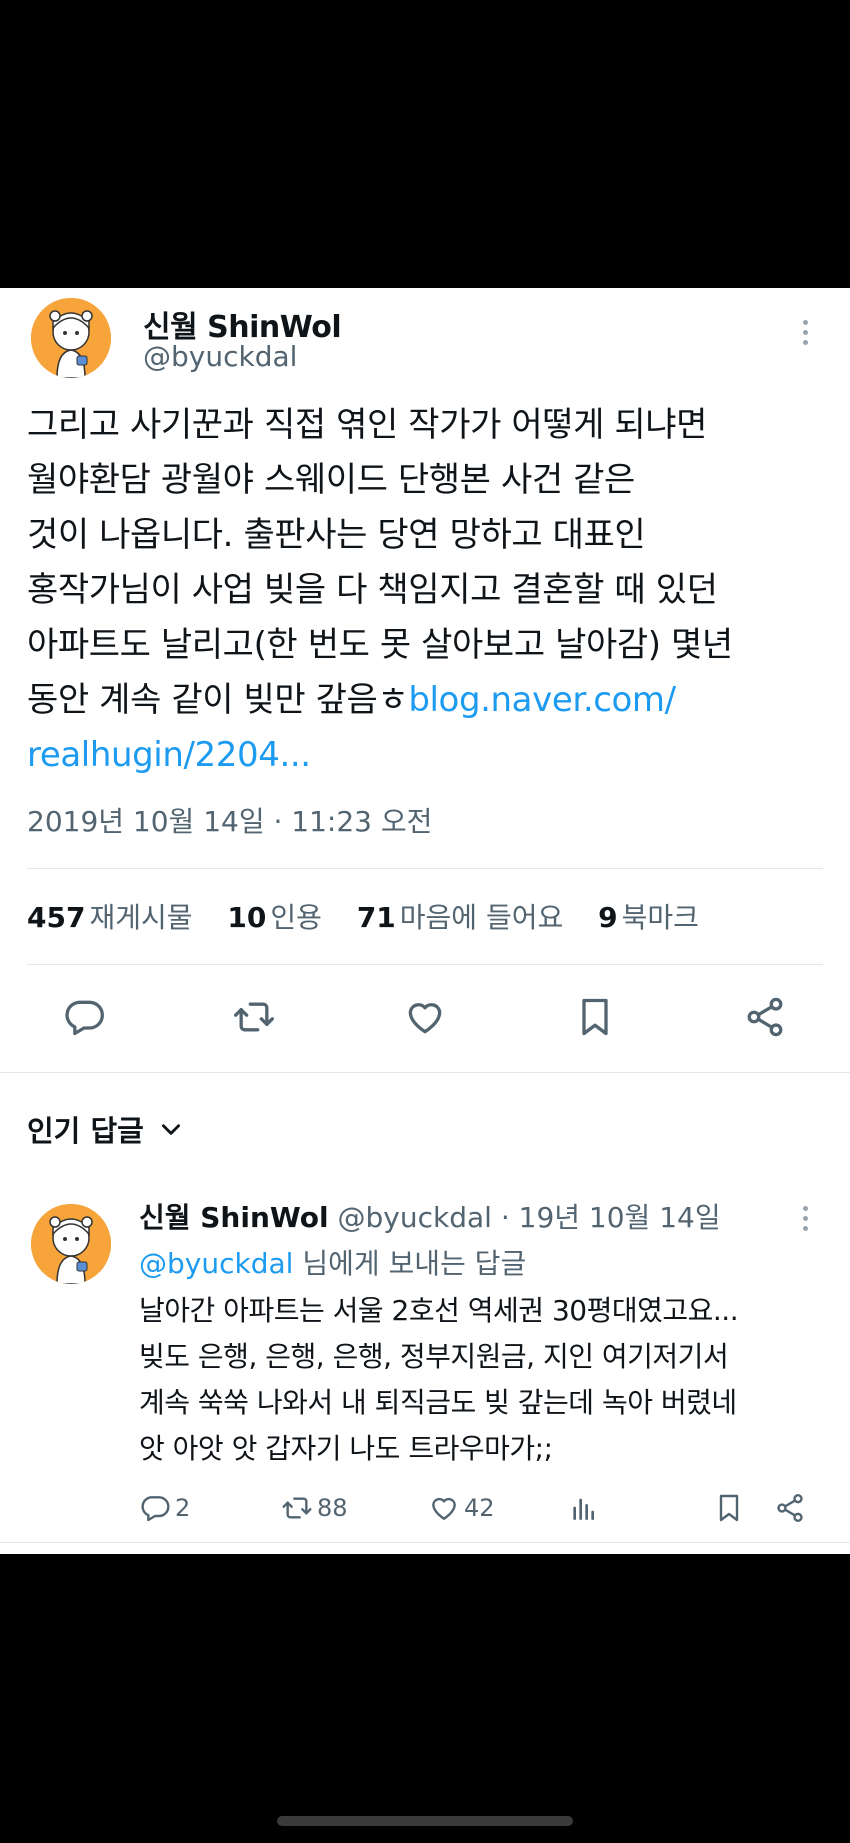  I want to click on like-count: 71, so click(376, 917).